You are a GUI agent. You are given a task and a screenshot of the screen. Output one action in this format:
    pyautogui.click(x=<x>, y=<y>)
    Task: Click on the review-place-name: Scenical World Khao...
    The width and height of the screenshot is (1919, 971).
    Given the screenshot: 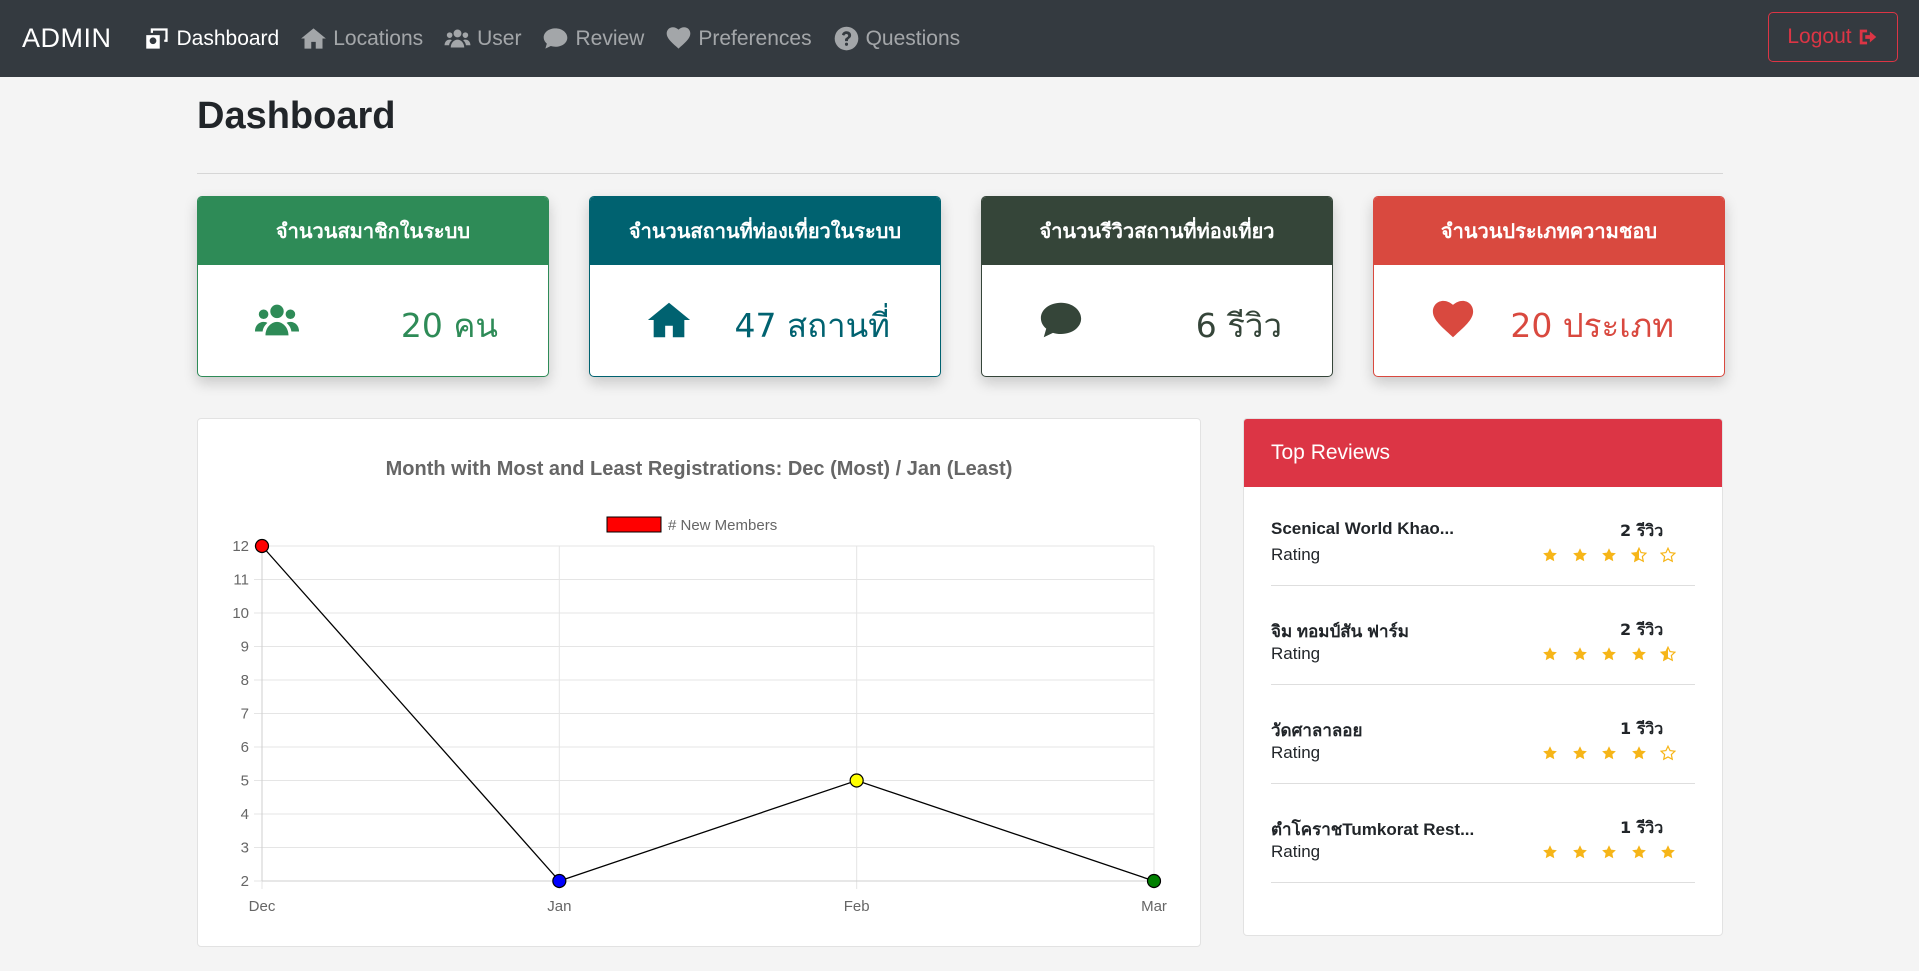 What is the action you would take?
    pyautogui.click(x=1362, y=528)
    